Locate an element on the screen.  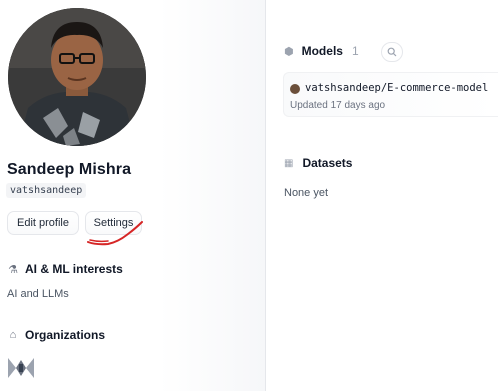
models-search-button is located at coordinates (392, 52).